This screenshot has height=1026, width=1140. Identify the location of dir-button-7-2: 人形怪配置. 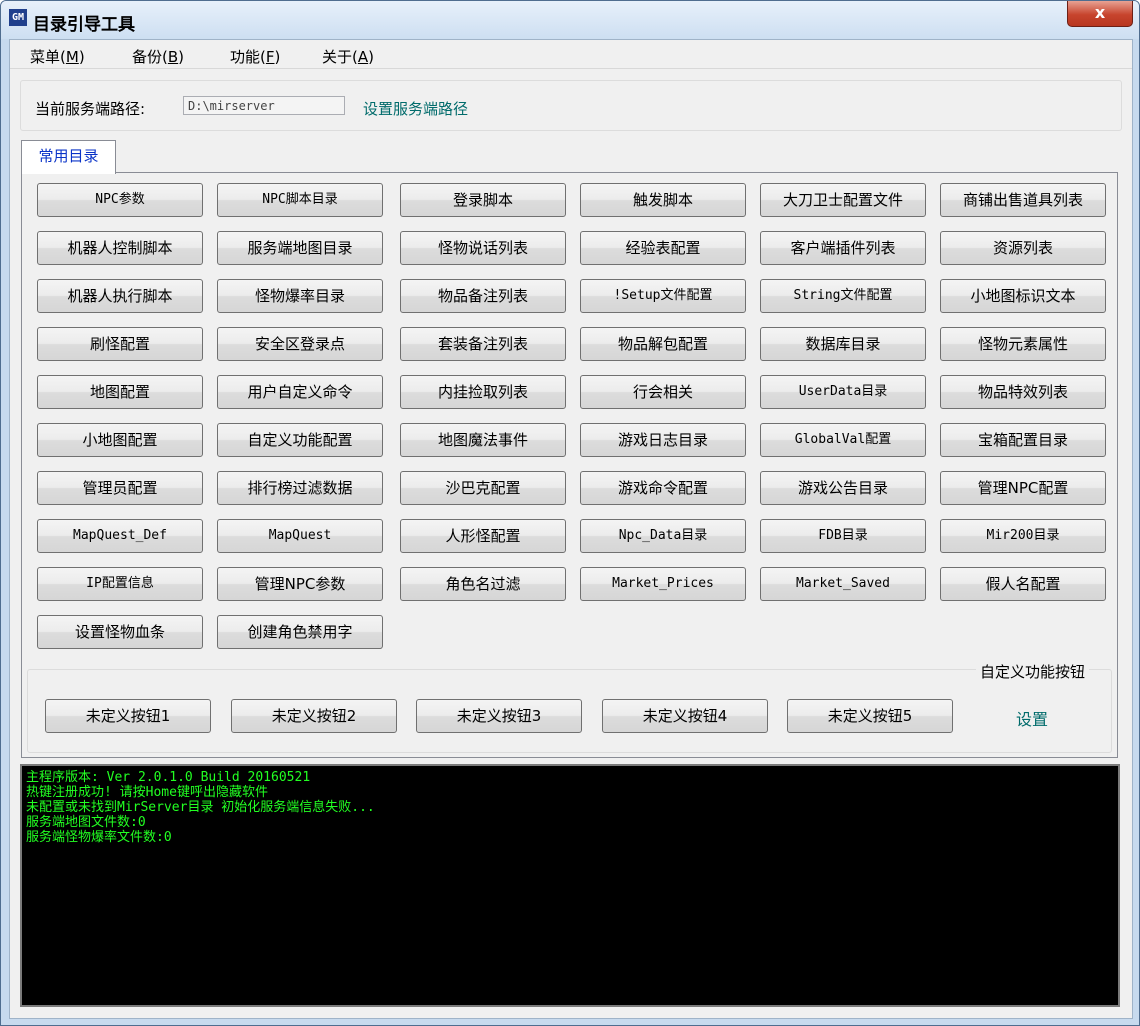
(483, 536).